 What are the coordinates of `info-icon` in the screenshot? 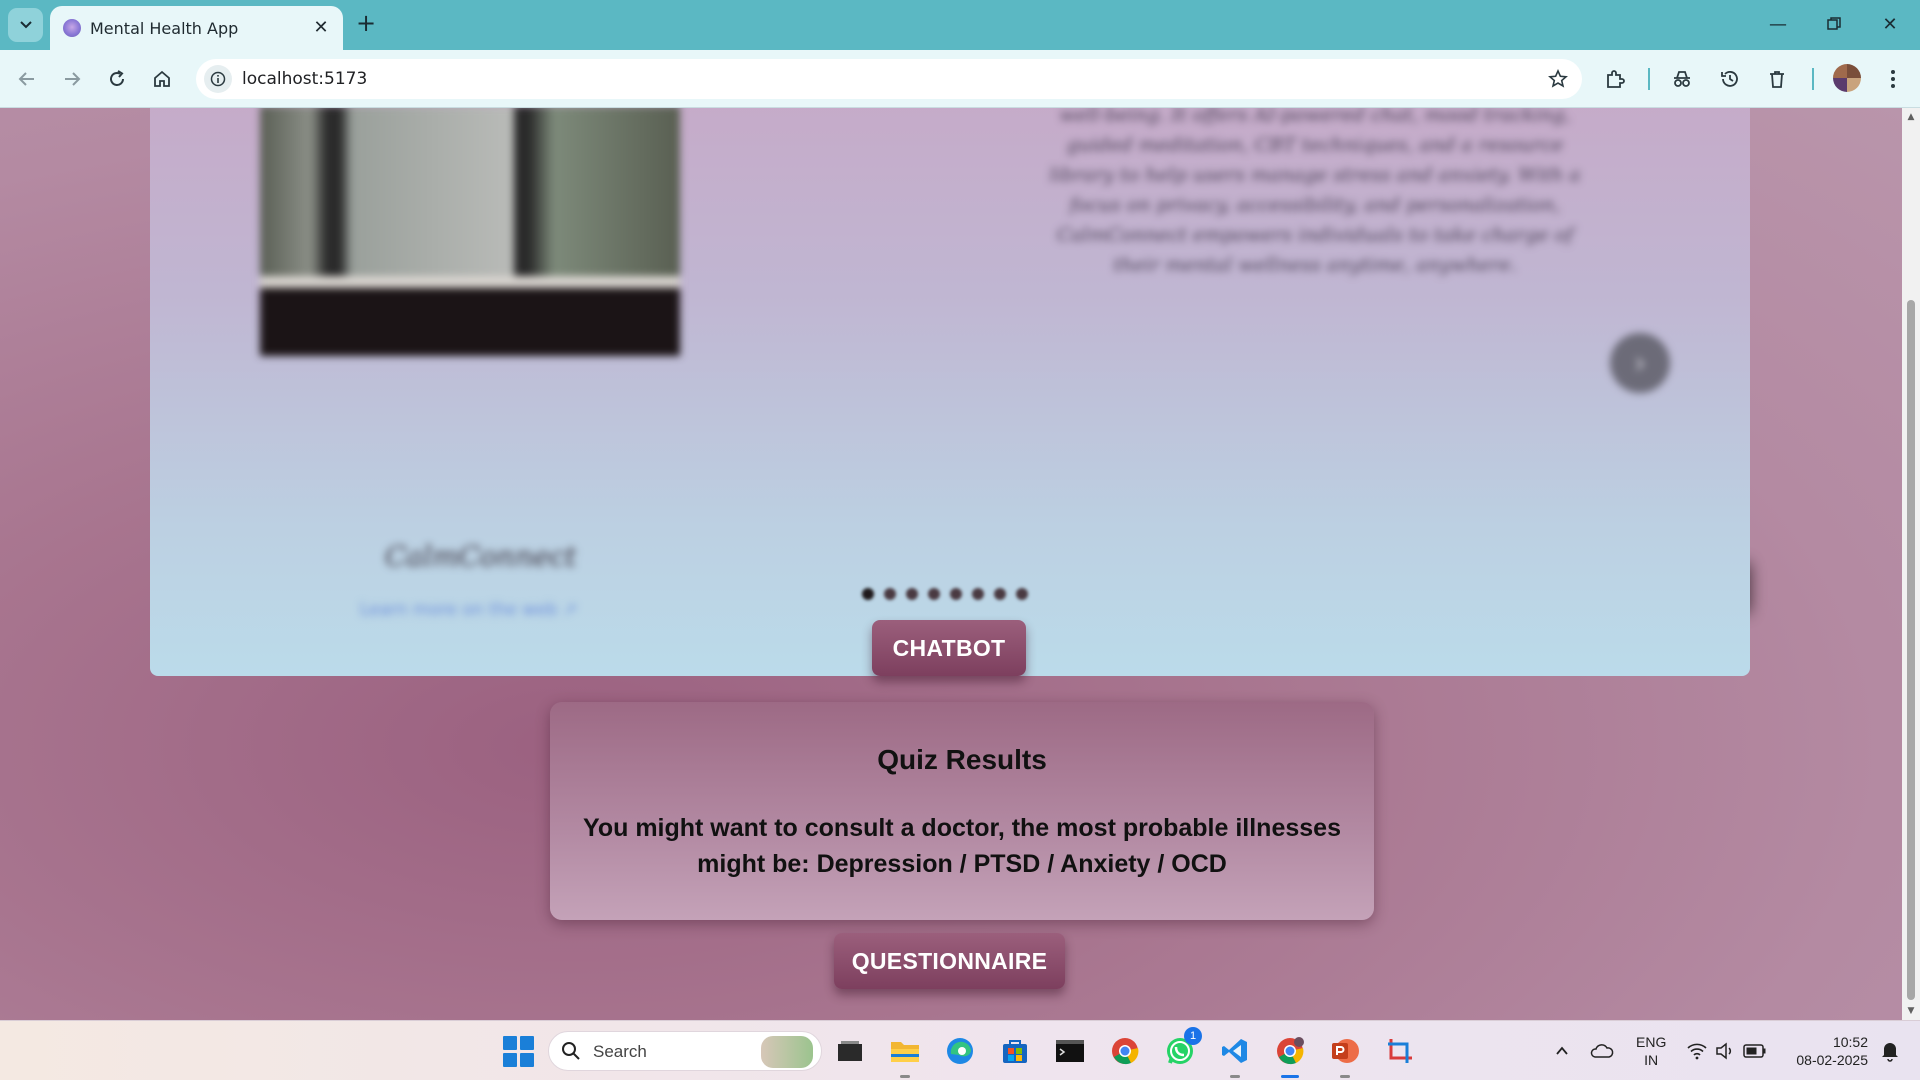 It's located at (218, 79).